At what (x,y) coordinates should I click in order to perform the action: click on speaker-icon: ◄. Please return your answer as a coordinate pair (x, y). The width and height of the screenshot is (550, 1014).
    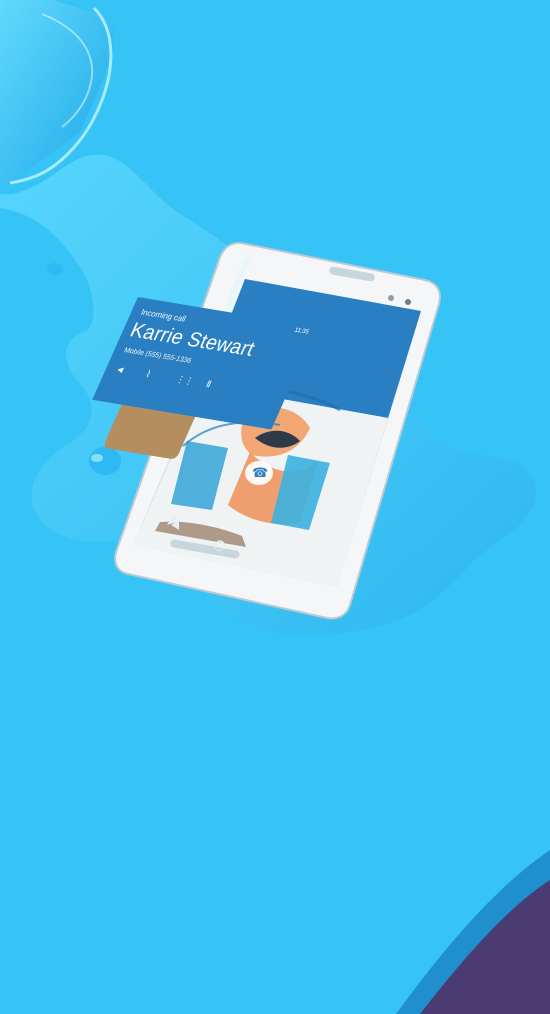
    Looking at the image, I should click on (120, 369).